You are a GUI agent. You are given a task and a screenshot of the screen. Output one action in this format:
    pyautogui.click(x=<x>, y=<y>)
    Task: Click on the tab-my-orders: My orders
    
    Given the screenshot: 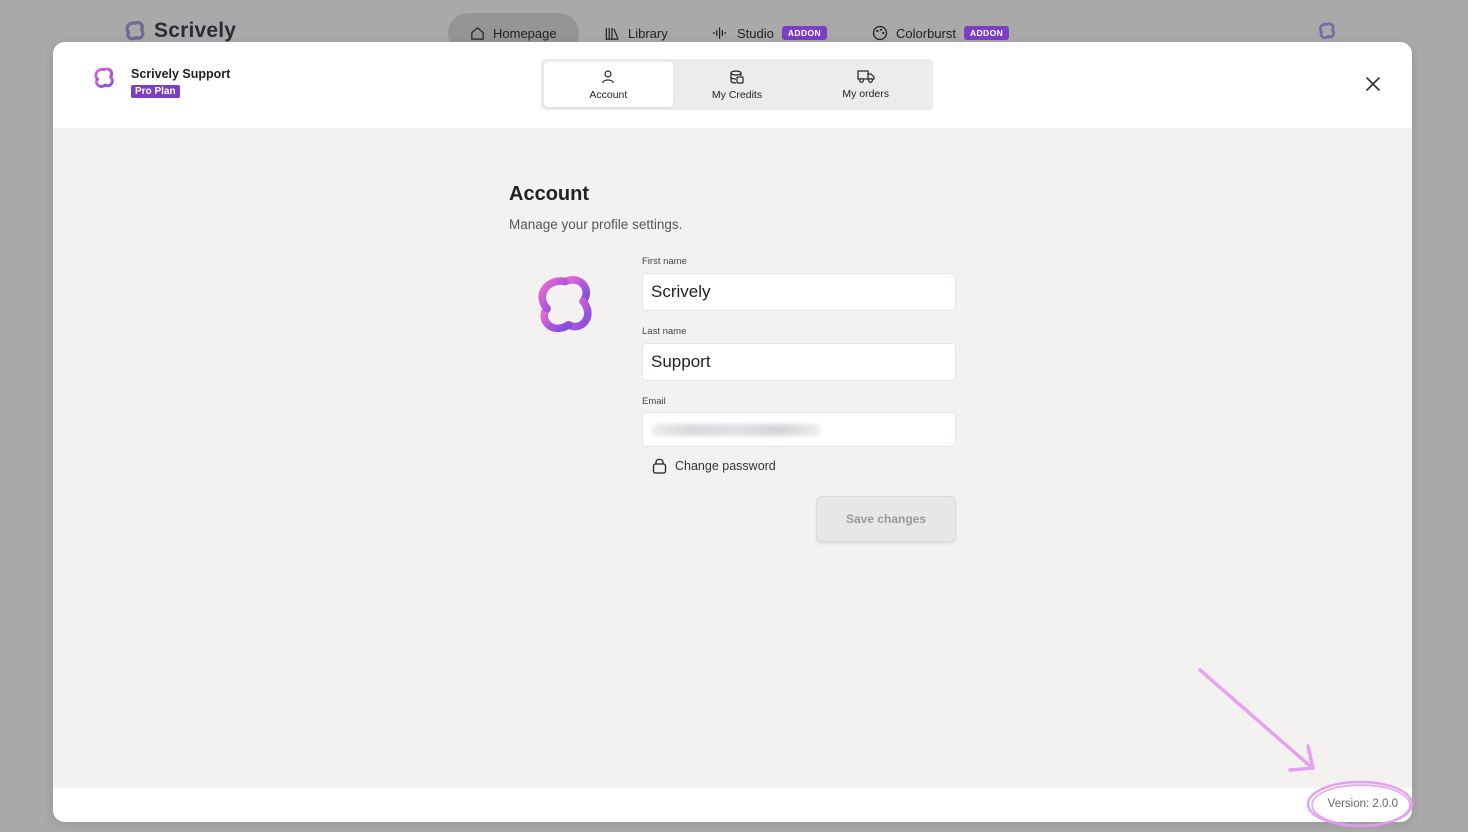 What is the action you would take?
    pyautogui.click(x=865, y=84)
    